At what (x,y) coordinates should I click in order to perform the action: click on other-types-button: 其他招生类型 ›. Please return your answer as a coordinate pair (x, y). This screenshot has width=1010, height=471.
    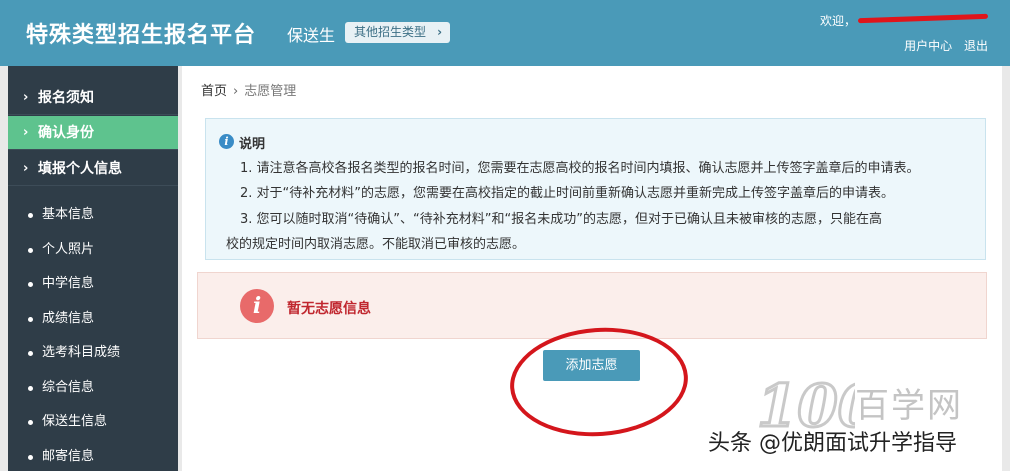
    Looking at the image, I should click on (398, 32).